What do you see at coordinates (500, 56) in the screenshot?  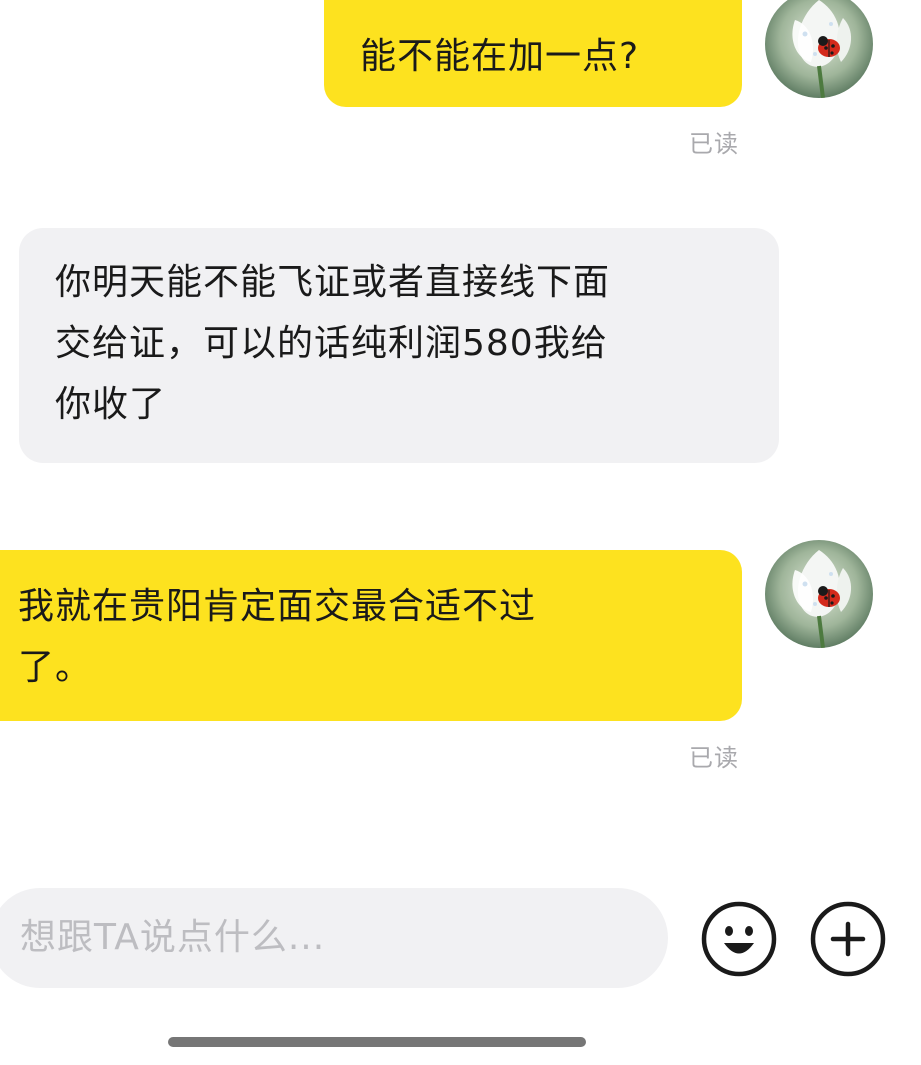 I see `message-text: 能不能在加一点?` at bounding box center [500, 56].